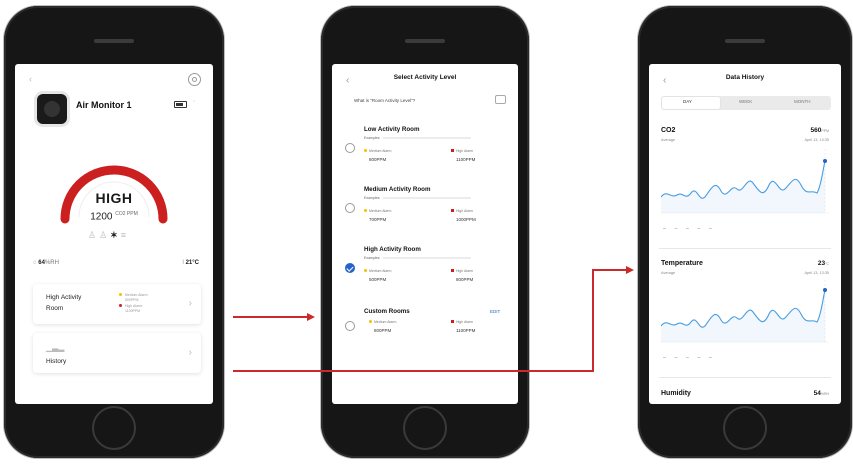 This screenshot has width=853, height=464. I want to click on flow-arrows, so click(433, 319).